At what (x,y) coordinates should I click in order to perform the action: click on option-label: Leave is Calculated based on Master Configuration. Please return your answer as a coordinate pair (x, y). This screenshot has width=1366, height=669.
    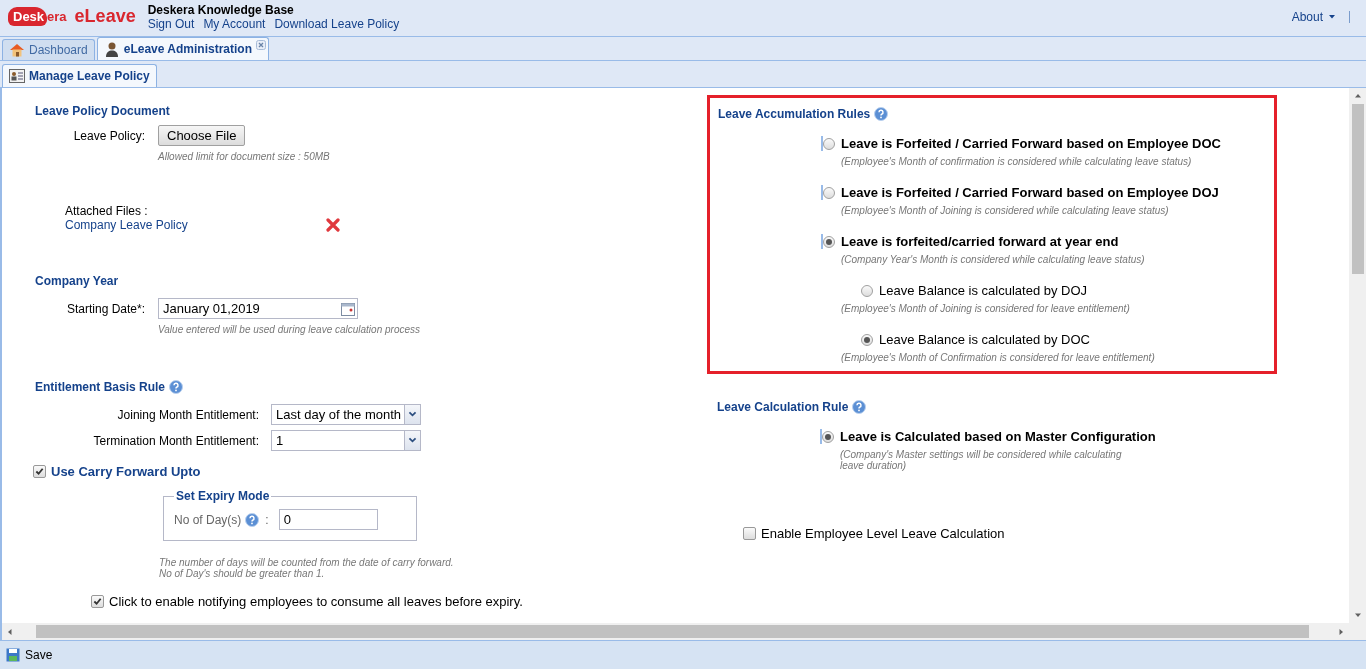
    Looking at the image, I should click on (998, 436).